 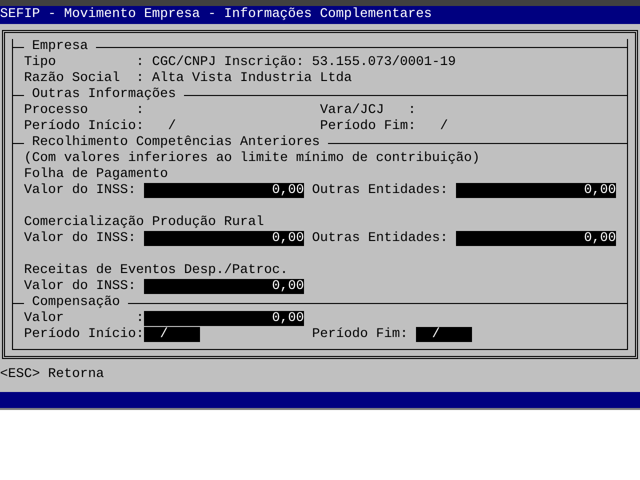 What do you see at coordinates (188, 79) in the screenshot?
I see `form-text: Razão Social : Alta Vista Industria Ltda` at bounding box center [188, 79].